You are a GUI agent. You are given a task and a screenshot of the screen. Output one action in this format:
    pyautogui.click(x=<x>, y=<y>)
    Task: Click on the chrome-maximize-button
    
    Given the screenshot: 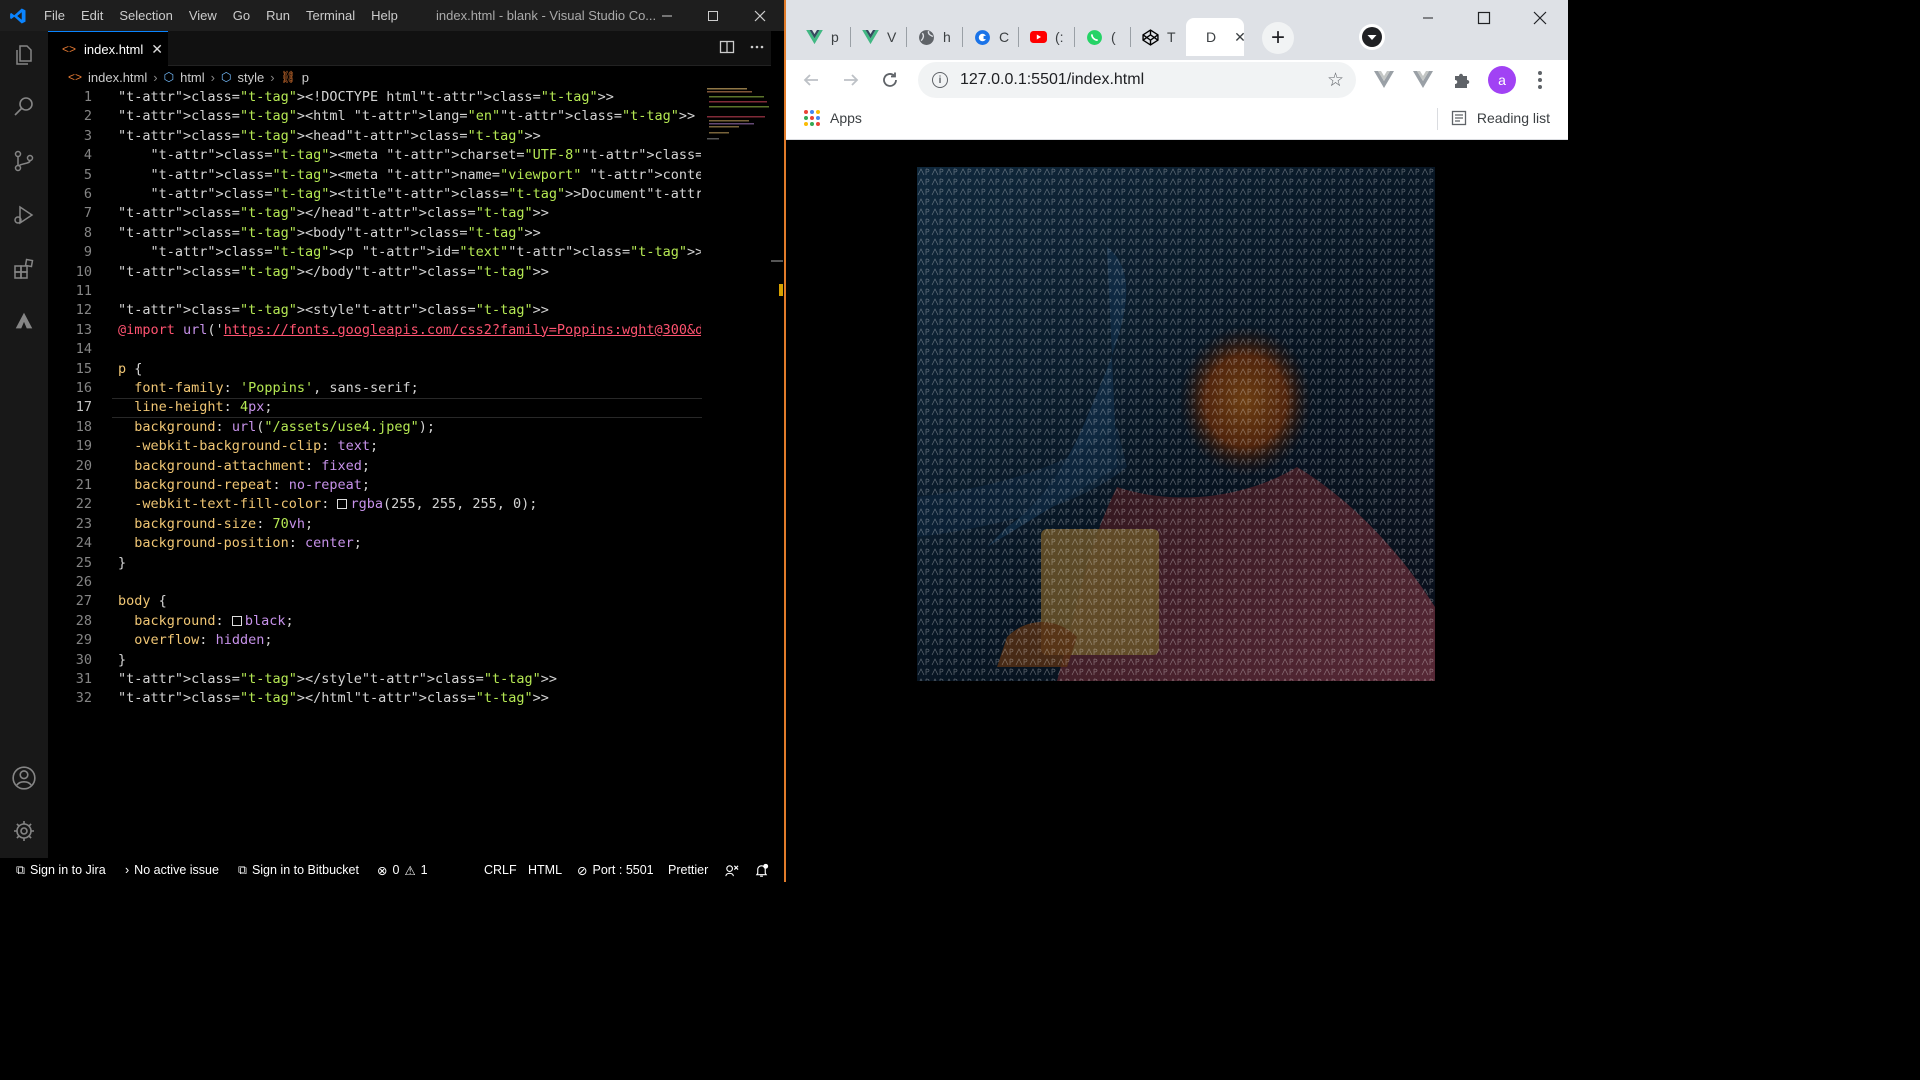 What is the action you would take?
    pyautogui.click(x=1484, y=18)
    